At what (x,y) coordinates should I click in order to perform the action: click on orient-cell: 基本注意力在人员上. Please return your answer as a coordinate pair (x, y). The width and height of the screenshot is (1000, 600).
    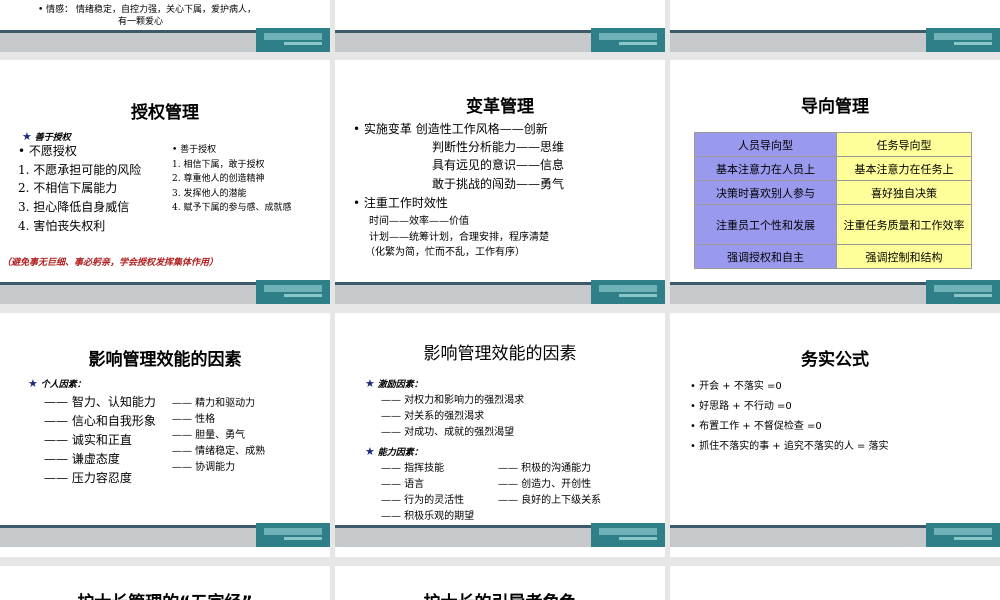
    Looking at the image, I should click on (765, 168).